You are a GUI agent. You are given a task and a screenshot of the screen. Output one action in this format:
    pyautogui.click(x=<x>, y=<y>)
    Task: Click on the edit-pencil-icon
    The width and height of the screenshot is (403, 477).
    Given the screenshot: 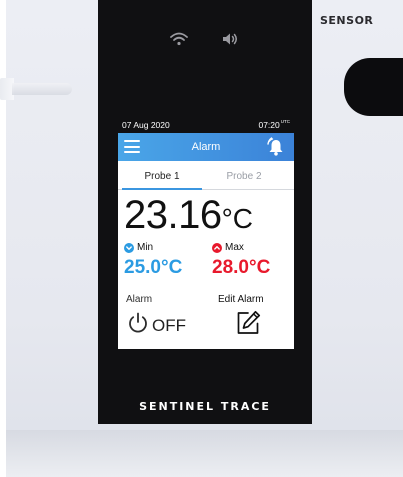 What is the action you would take?
    pyautogui.click(x=248, y=326)
    